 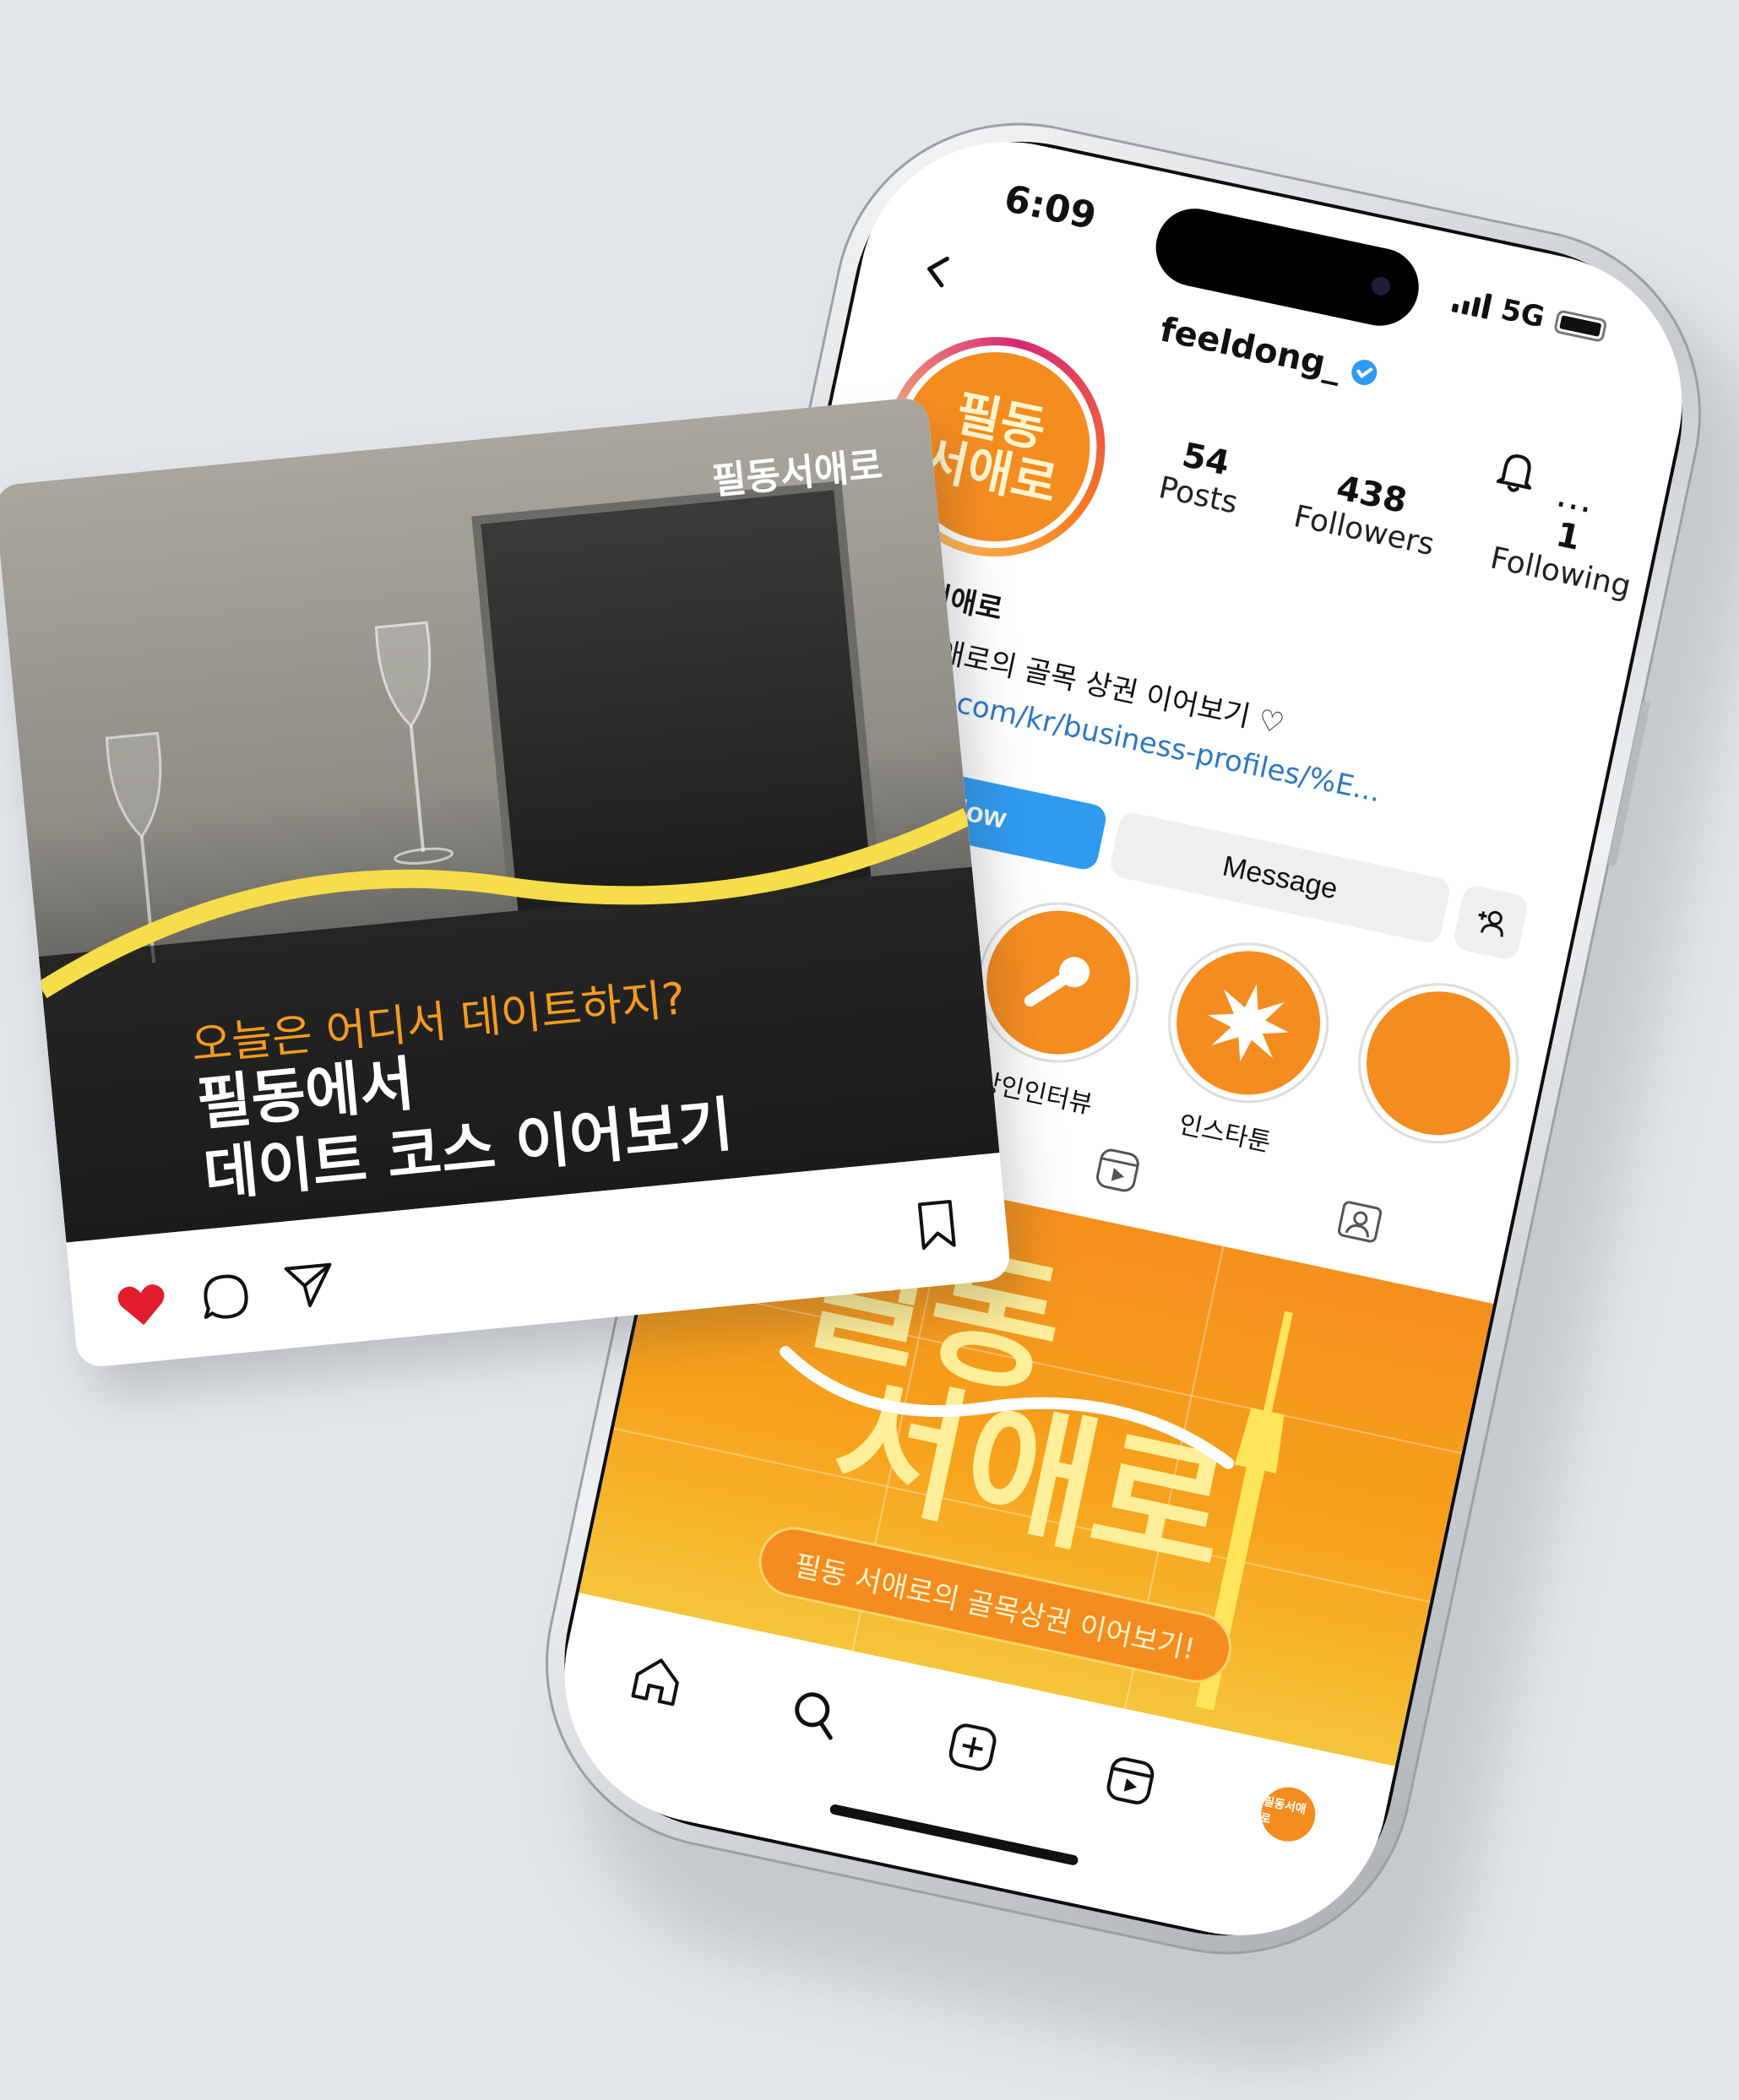 I want to click on home-indicator, so click(x=954, y=1835).